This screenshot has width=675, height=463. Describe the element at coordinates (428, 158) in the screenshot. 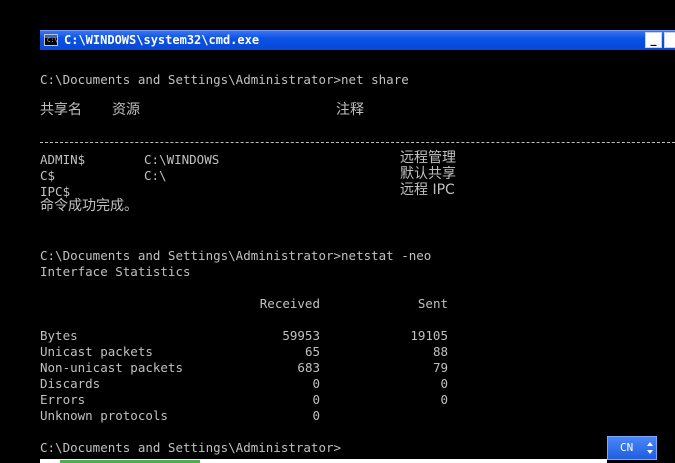

I see `share-row-remark: 远程管理` at that location.